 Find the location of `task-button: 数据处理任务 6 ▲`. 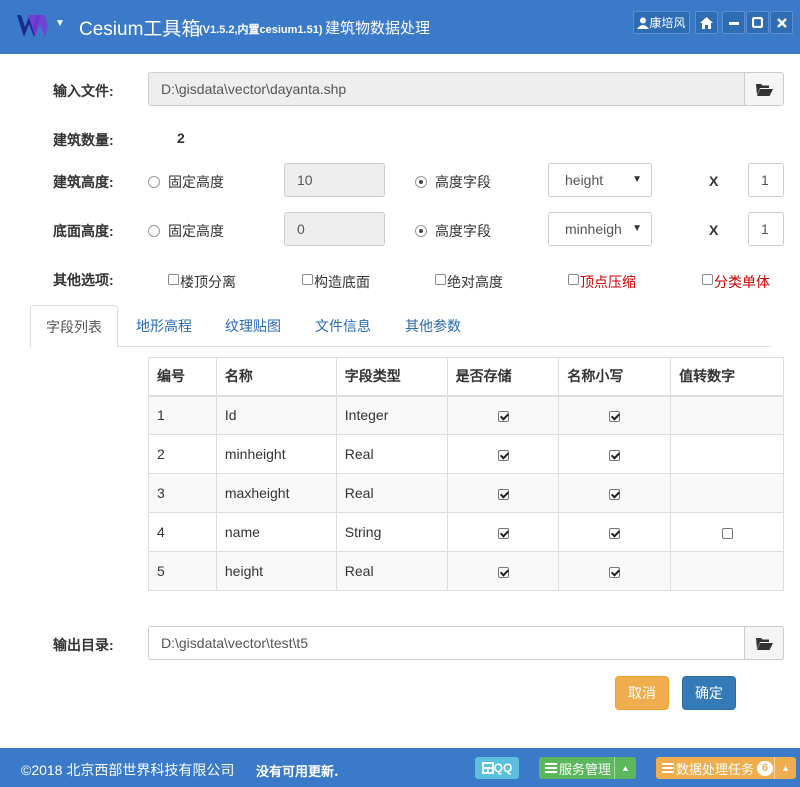

task-button: 数据处理任务 6 ▲ is located at coordinates (726, 768).